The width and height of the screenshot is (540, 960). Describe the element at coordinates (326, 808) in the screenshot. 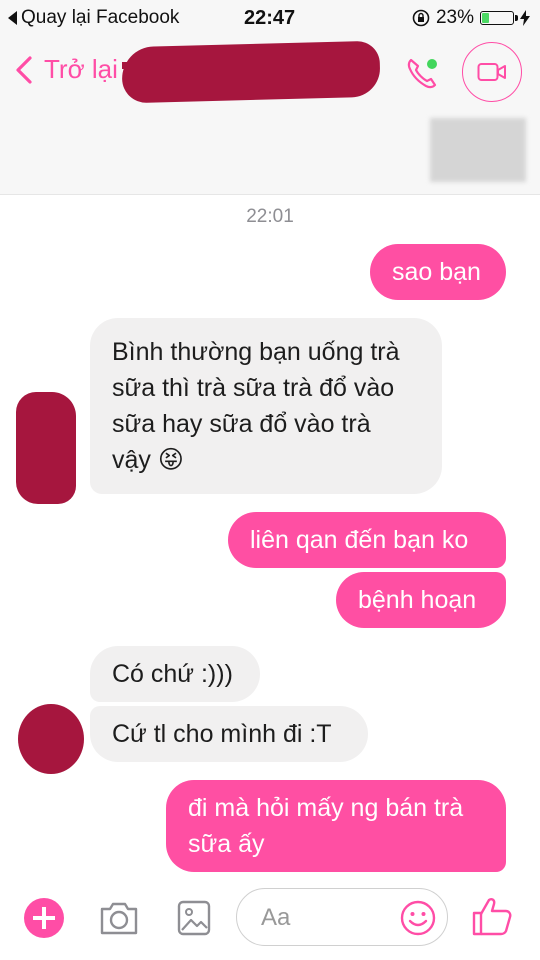

I see `message-text-line: đi mà hỏi mấy ng bán trà` at that location.